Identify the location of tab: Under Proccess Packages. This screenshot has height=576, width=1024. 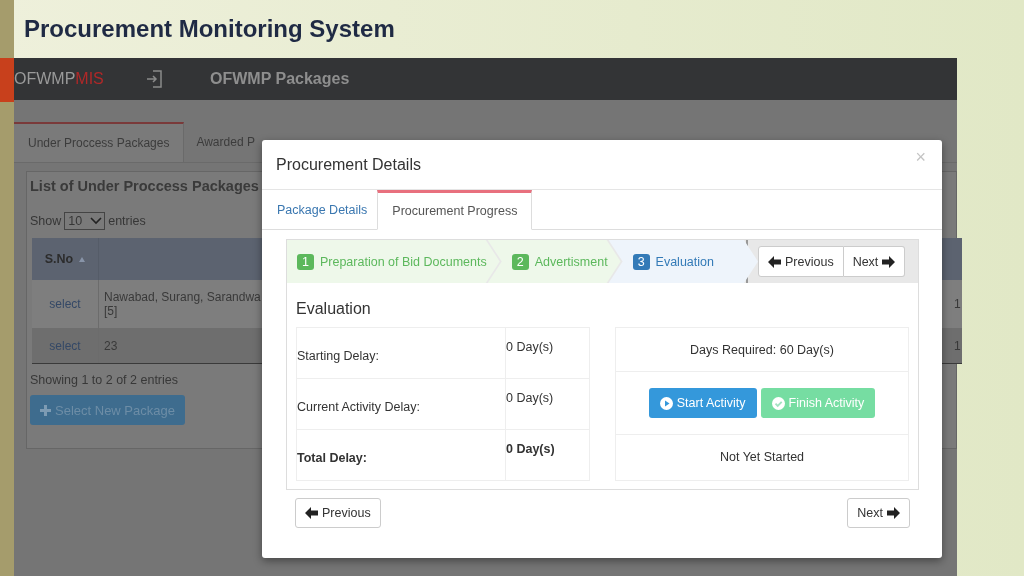
(99, 142).